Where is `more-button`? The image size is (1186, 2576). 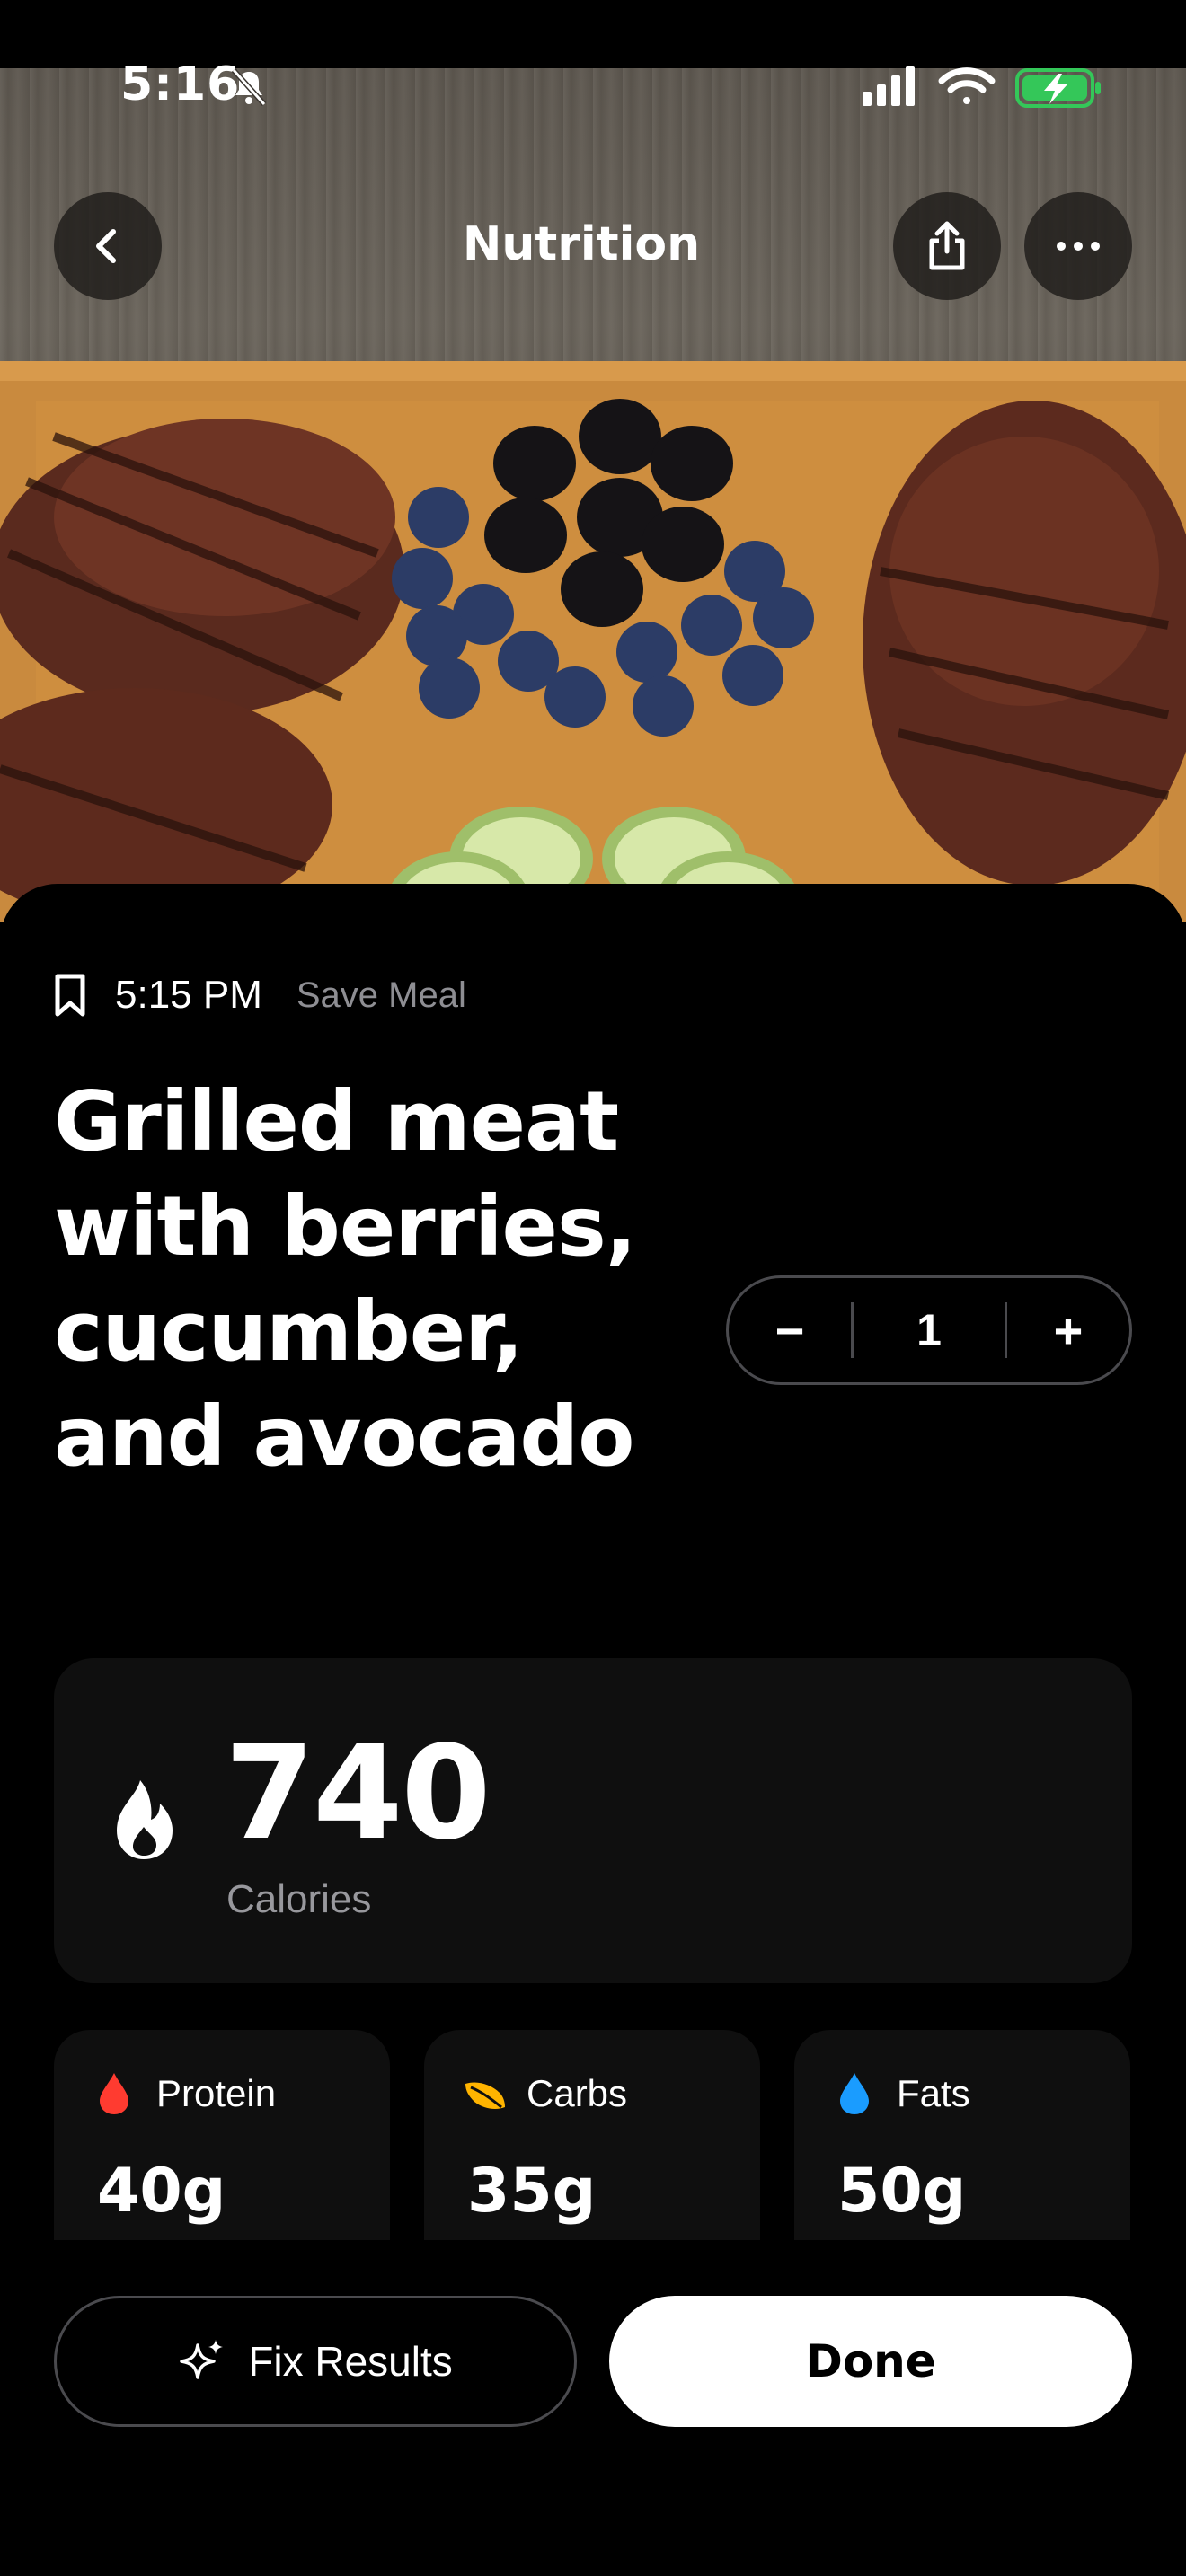
more-button is located at coordinates (1078, 246).